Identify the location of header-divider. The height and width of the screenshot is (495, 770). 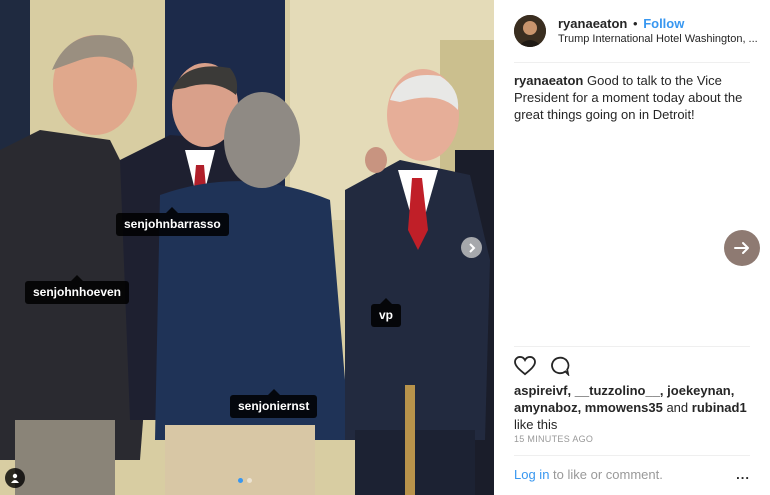
(632, 62).